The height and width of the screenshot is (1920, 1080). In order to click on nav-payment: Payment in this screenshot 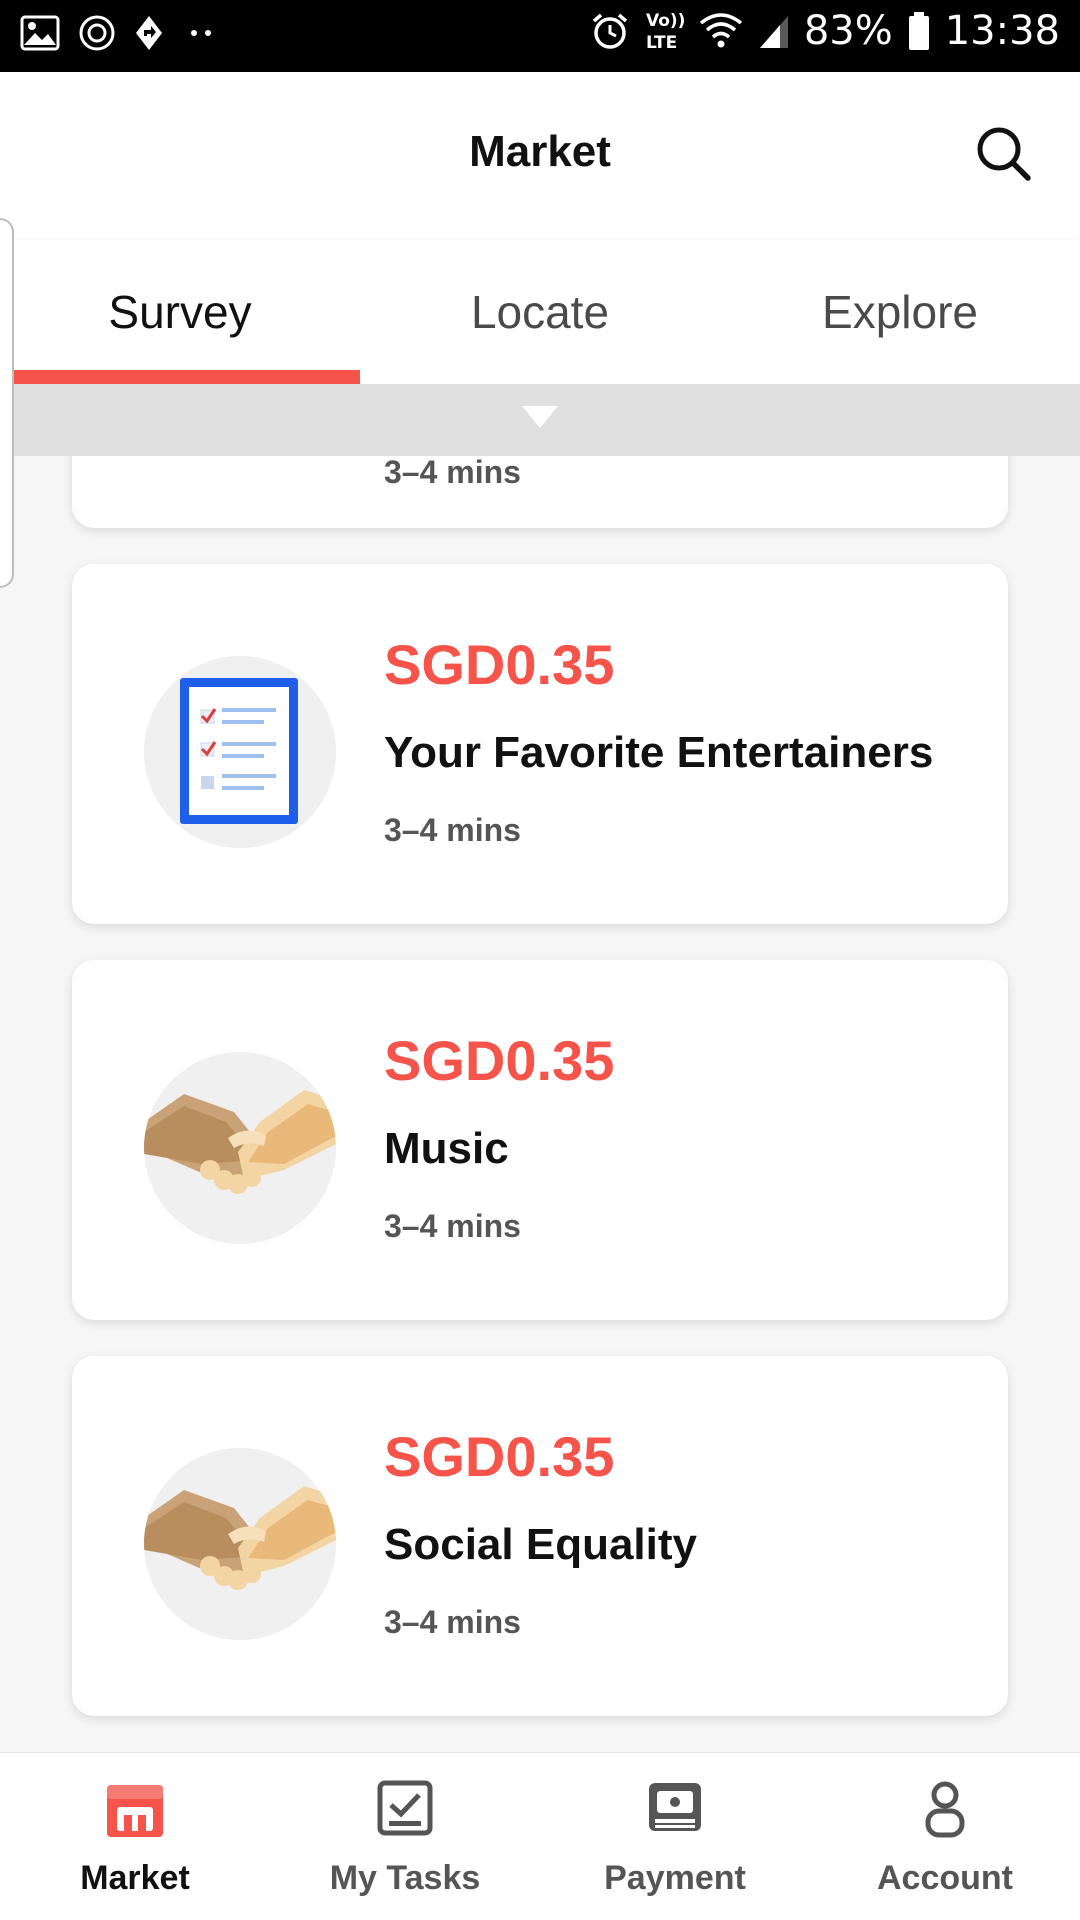, I will do `click(675, 1836)`.